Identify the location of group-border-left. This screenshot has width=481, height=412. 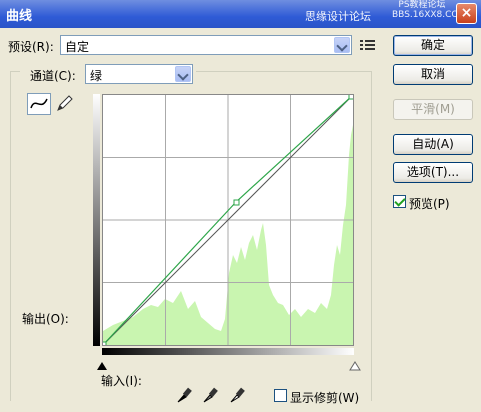
(10, 236).